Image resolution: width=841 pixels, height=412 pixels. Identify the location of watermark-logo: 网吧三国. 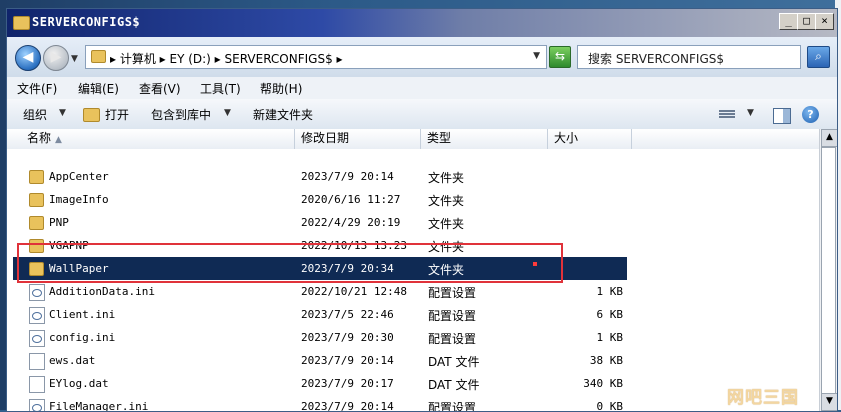
(763, 398).